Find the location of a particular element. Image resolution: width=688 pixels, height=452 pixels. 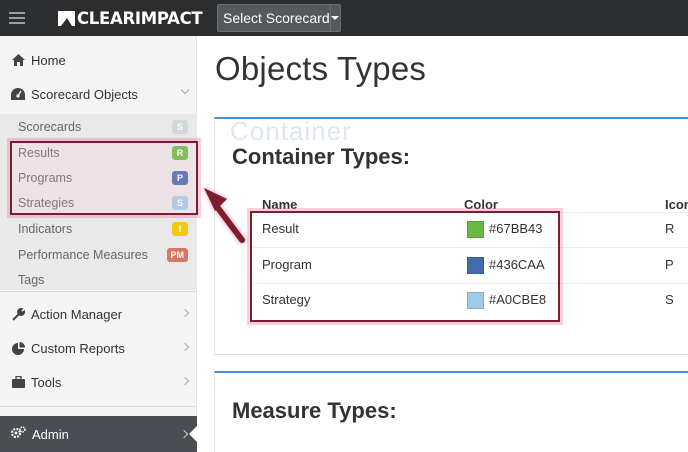

submenu-item-tags: Tags is located at coordinates (104, 280).